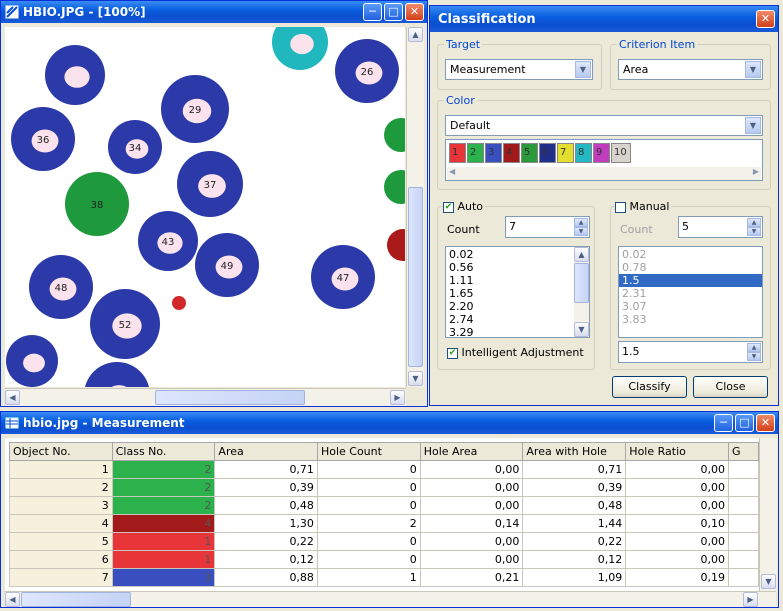 This screenshot has width=783, height=611. Describe the element at coordinates (690, 69) in the screenshot. I see `criterion-select: Area ▼` at that location.